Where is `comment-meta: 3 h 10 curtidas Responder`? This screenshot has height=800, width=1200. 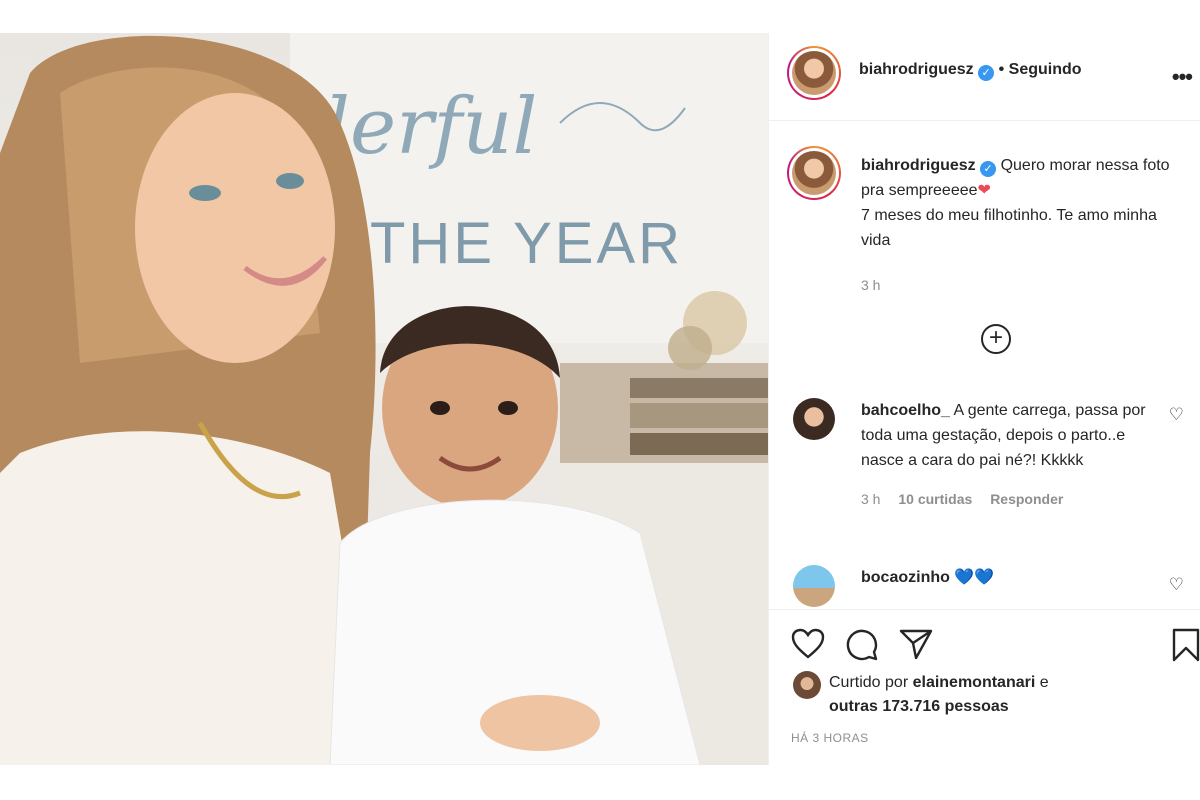
comment-meta: 3 h 10 curtidas Responder is located at coordinates (1011, 499).